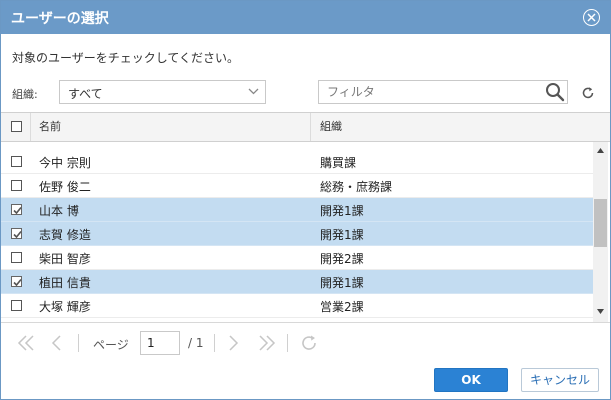 The height and width of the screenshot is (400, 611). What do you see at coordinates (297, 162) in the screenshot?
I see `table-row: 今中 宗則 購買課` at bounding box center [297, 162].